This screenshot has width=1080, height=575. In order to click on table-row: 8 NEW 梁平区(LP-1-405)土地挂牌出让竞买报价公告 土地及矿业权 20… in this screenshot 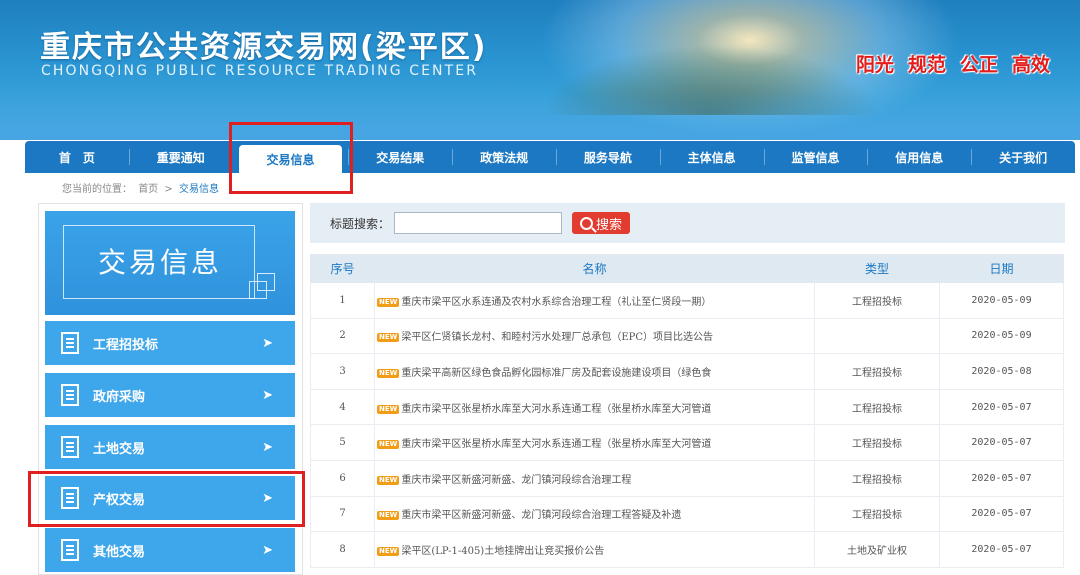, I will do `click(687, 549)`.